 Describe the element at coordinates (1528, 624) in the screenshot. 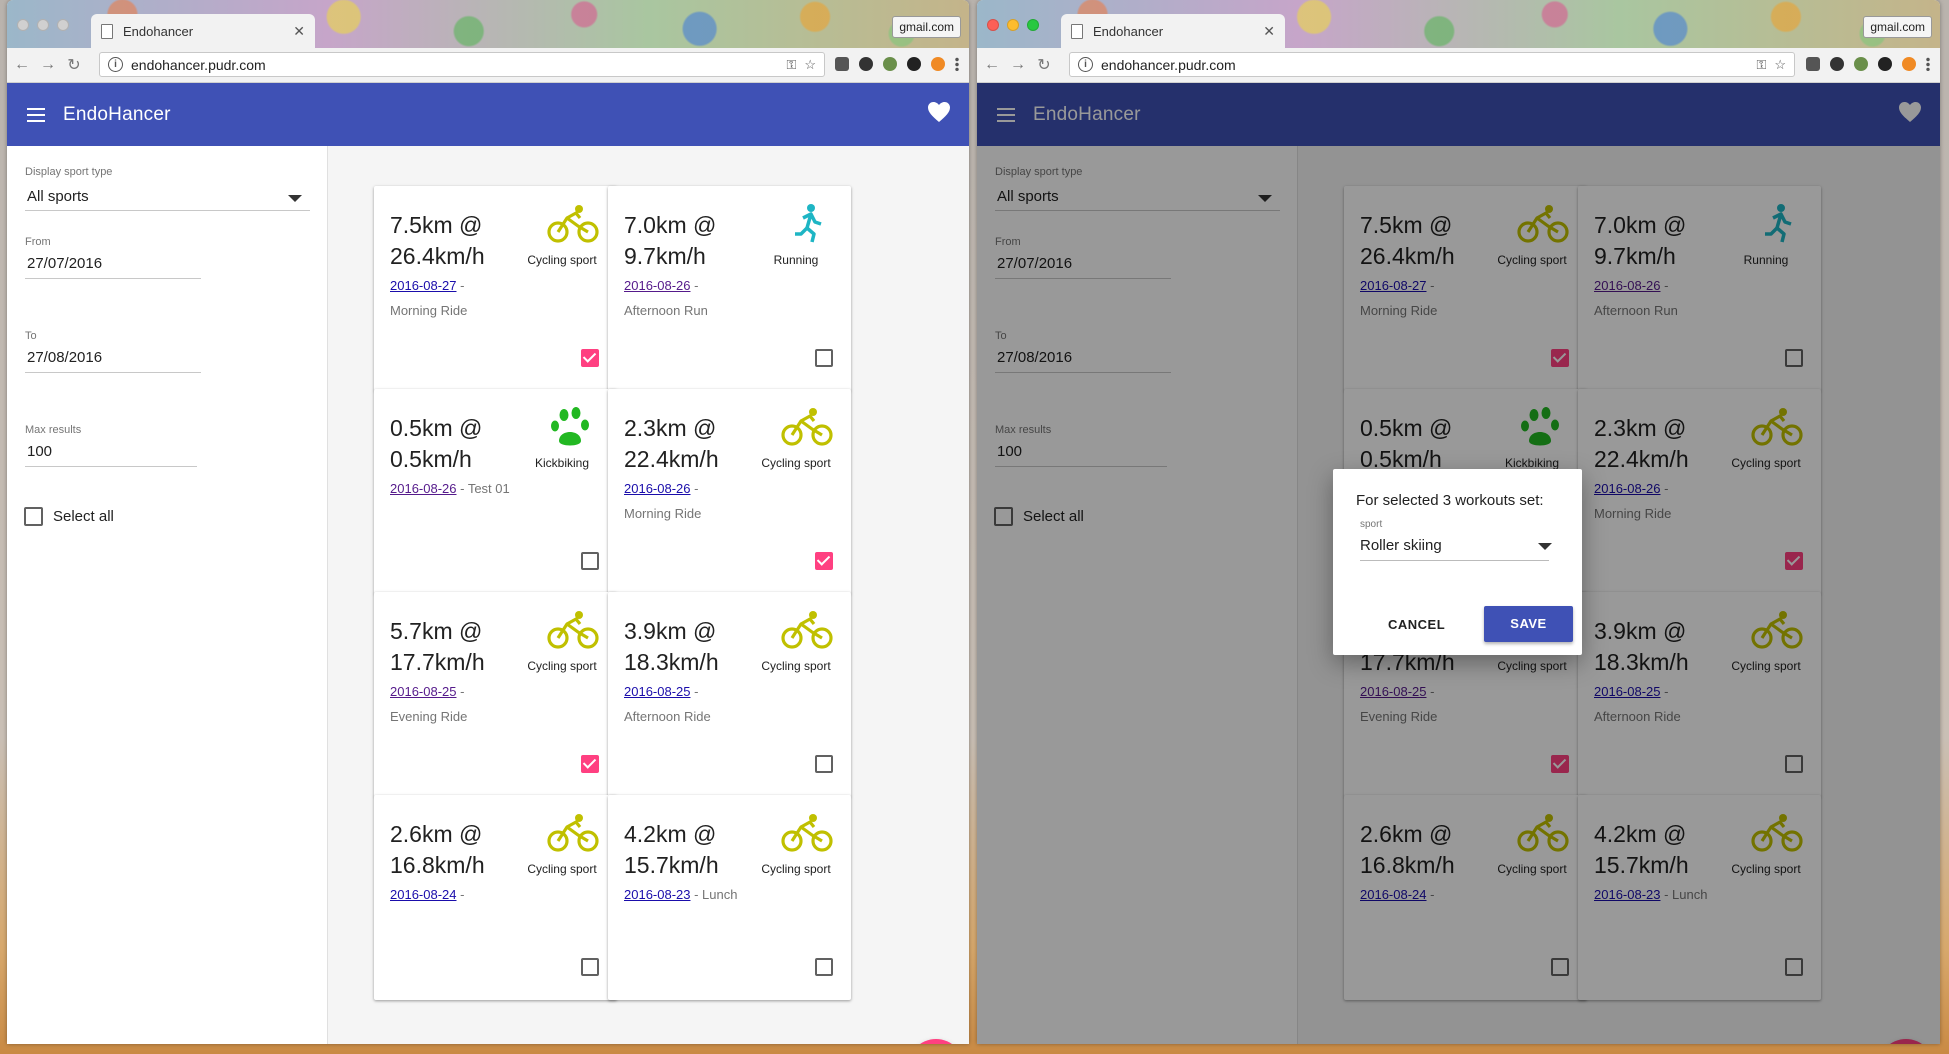

I see `save-button: SAVE` at that location.